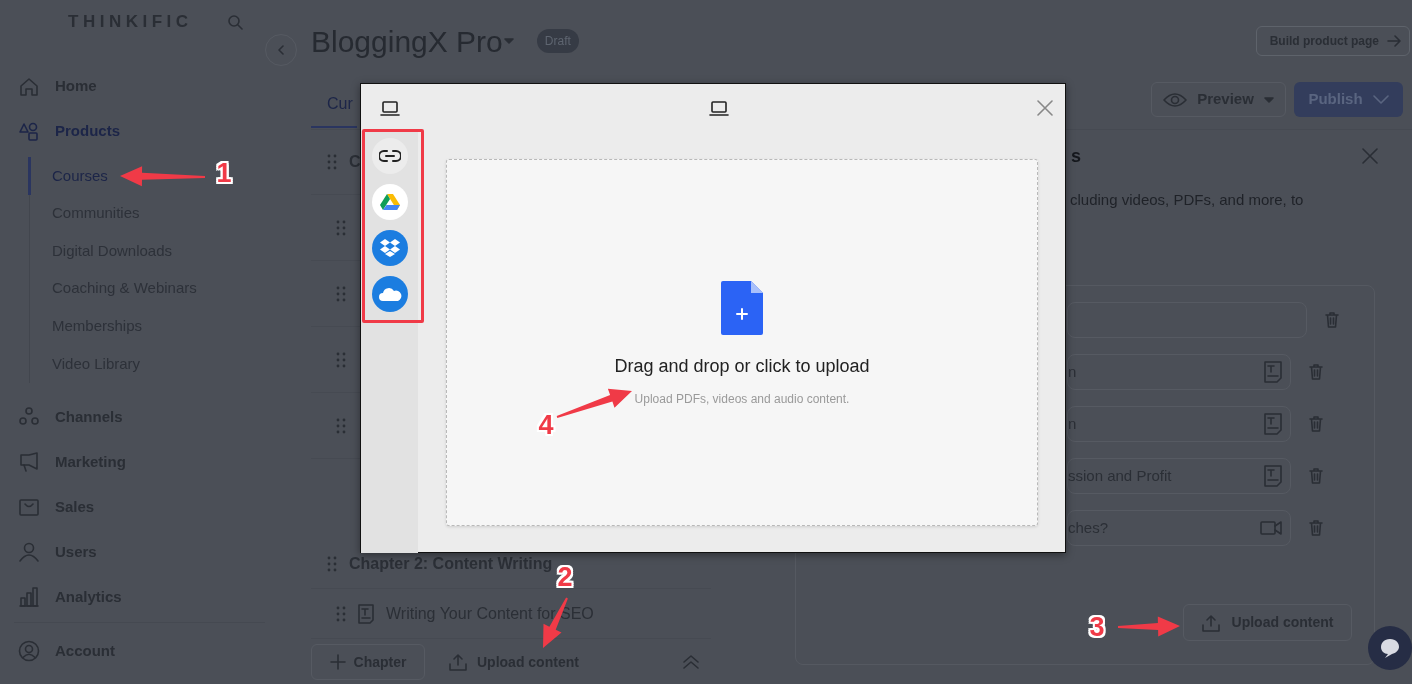 This screenshot has width=1412, height=684. I want to click on link-source-button, so click(389, 156).